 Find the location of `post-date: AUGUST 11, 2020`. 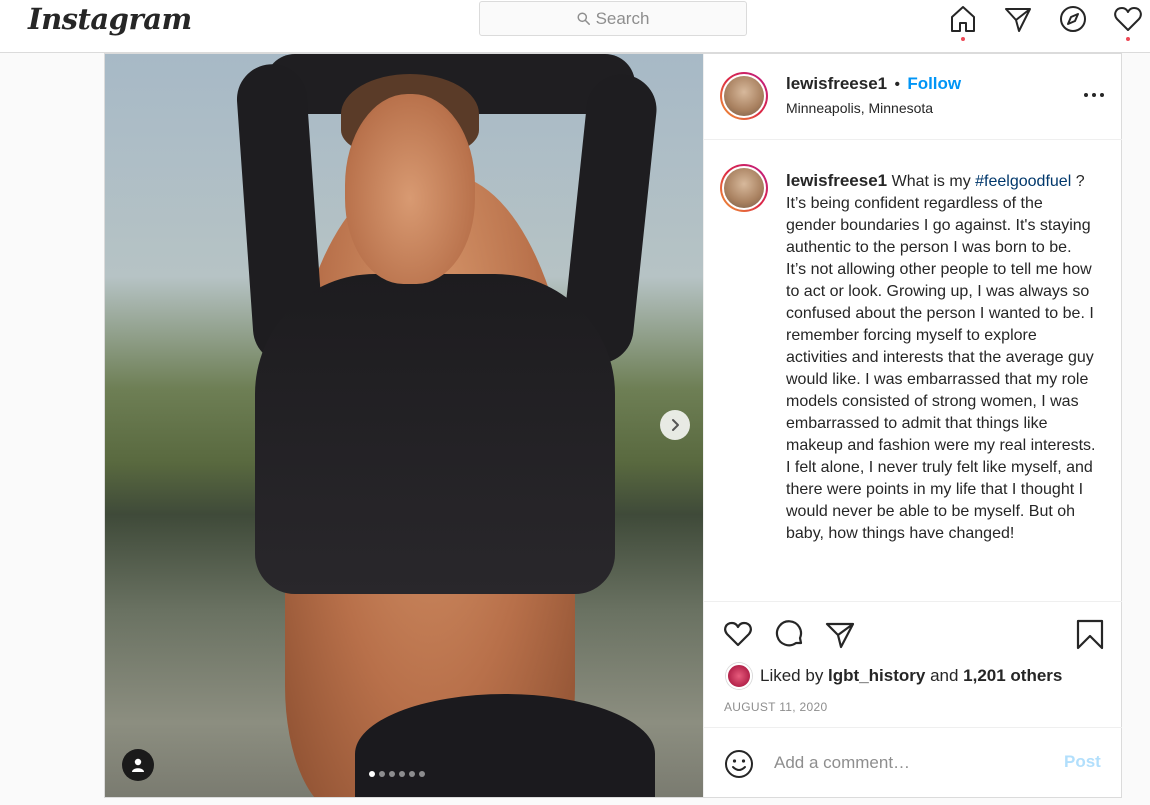

post-date: AUGUST 11, 2020 is located at coordinates (775, 707).